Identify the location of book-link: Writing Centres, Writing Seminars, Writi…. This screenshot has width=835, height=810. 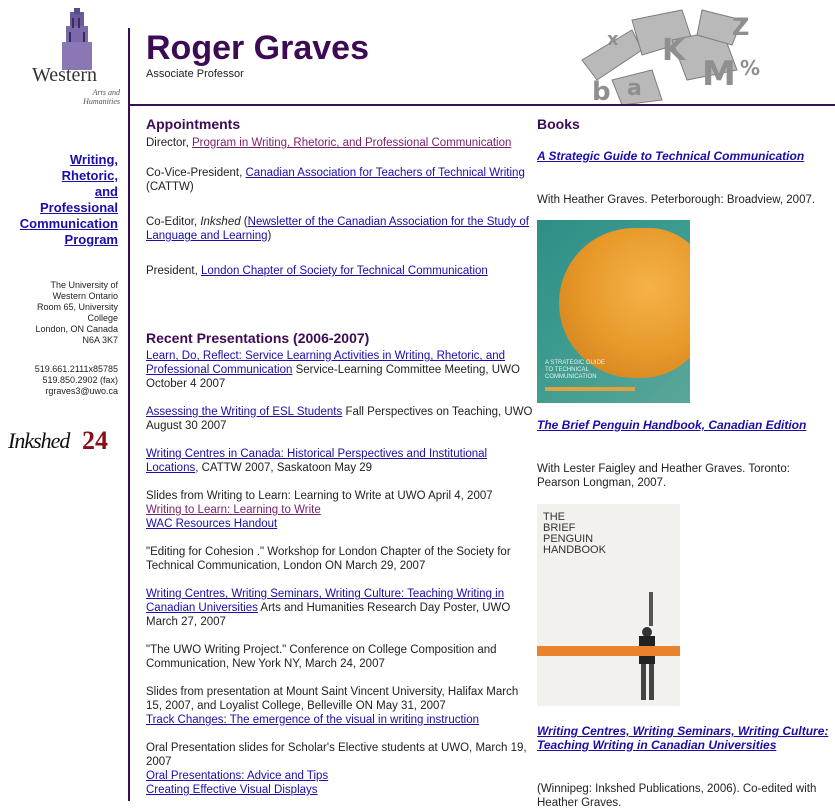
(682, 738).